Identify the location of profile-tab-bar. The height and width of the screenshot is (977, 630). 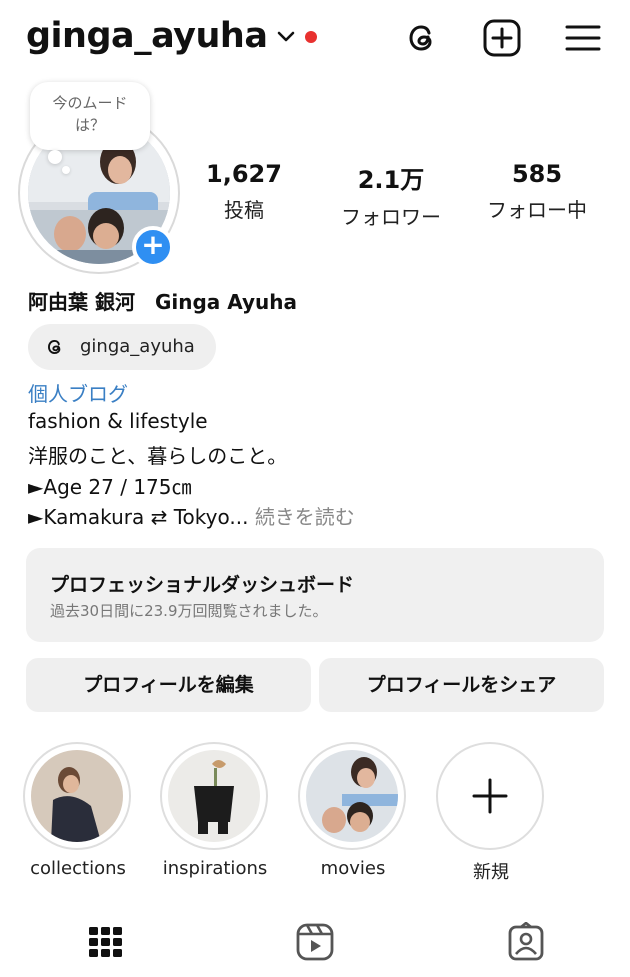
(315, 943).